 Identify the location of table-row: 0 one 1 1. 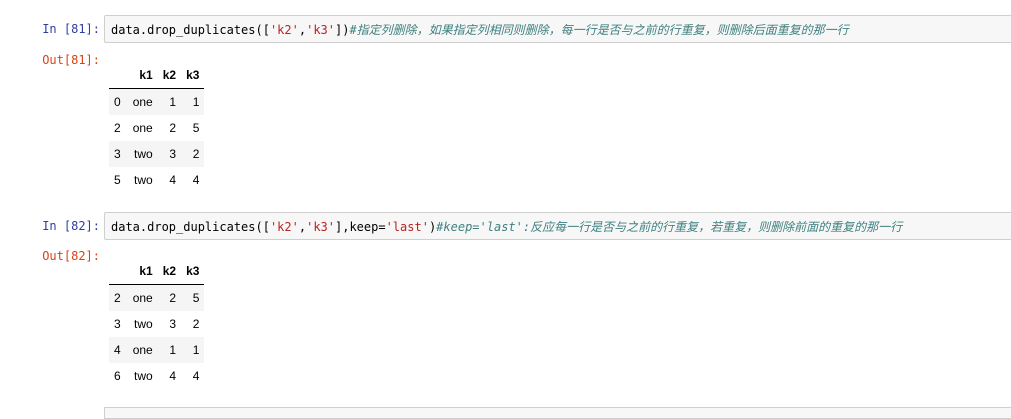
(157, 101).